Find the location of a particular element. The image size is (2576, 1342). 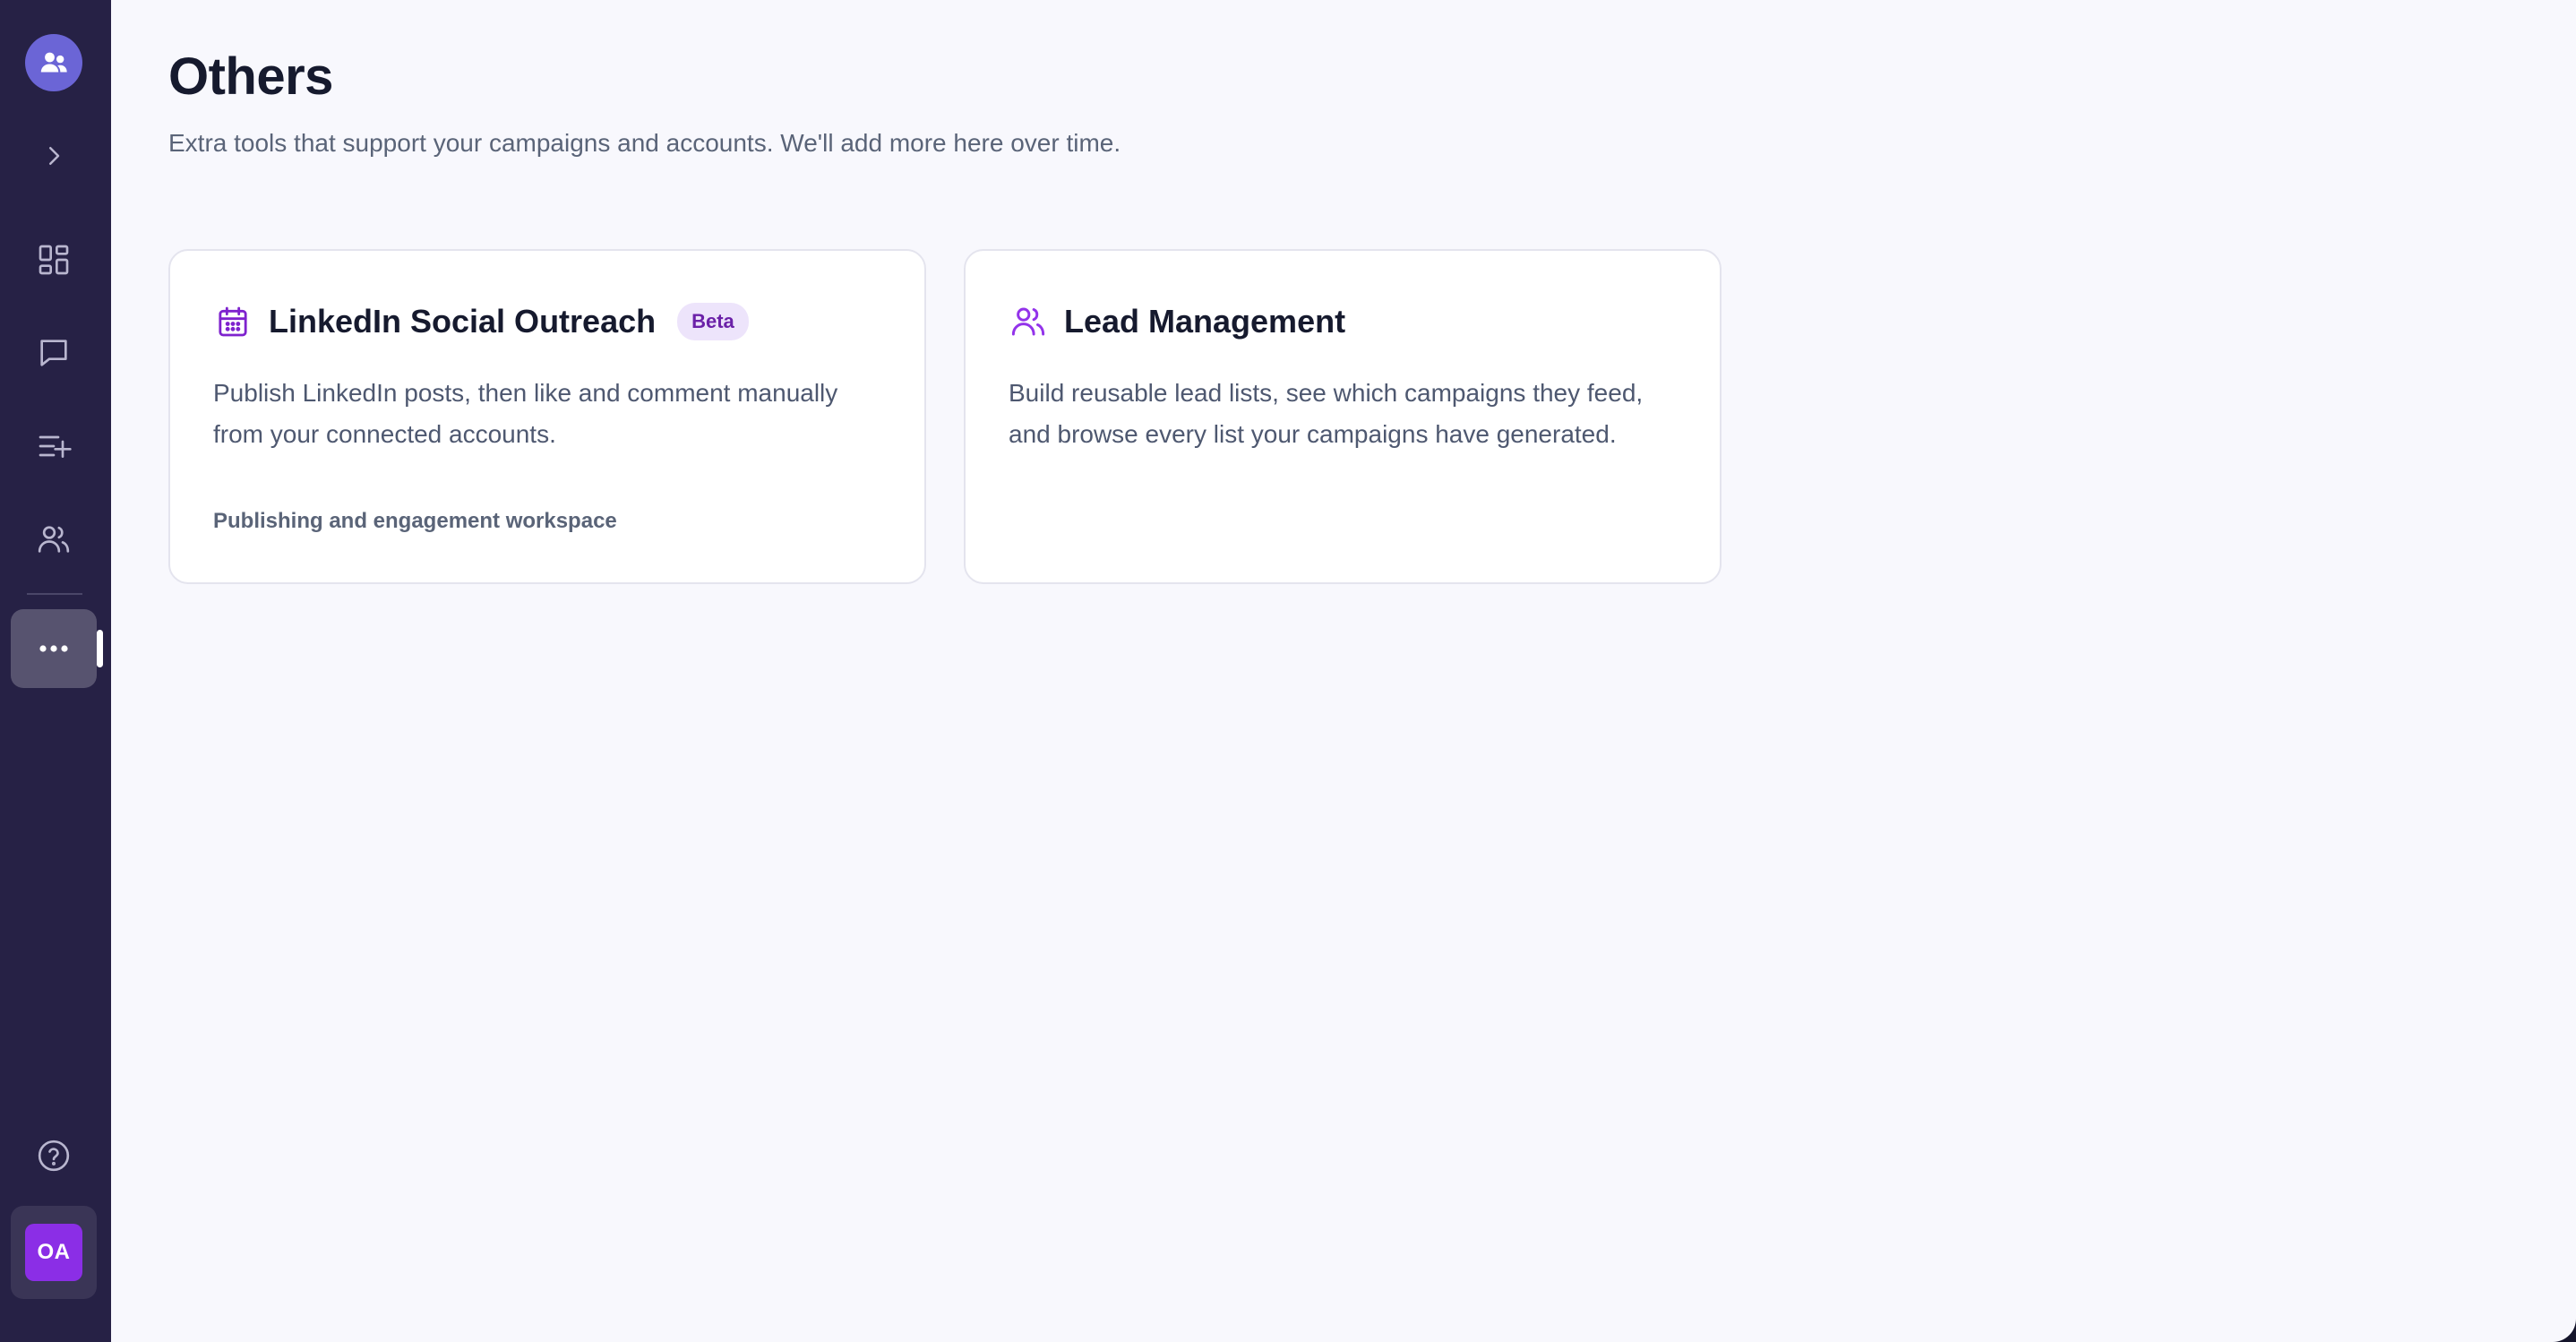

sidebar-item-dashboard is located at coordinates (54, 259).